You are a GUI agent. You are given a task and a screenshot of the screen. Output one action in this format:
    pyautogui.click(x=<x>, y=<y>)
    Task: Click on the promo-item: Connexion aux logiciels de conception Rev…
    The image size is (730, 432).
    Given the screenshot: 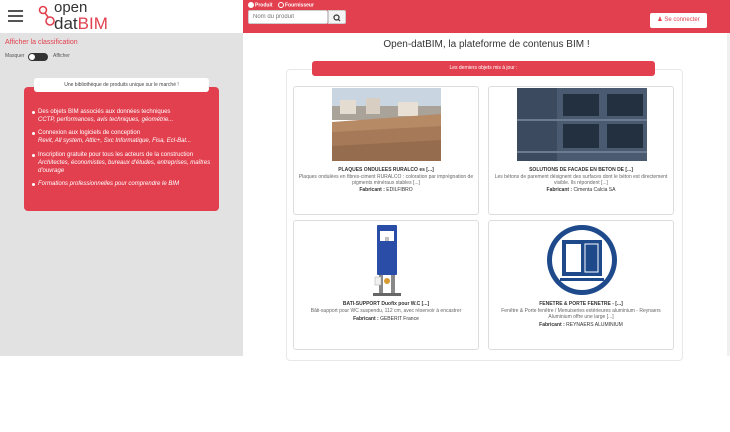 What is the action you would take?
    pyautogui.click(x=125, y=137)
    